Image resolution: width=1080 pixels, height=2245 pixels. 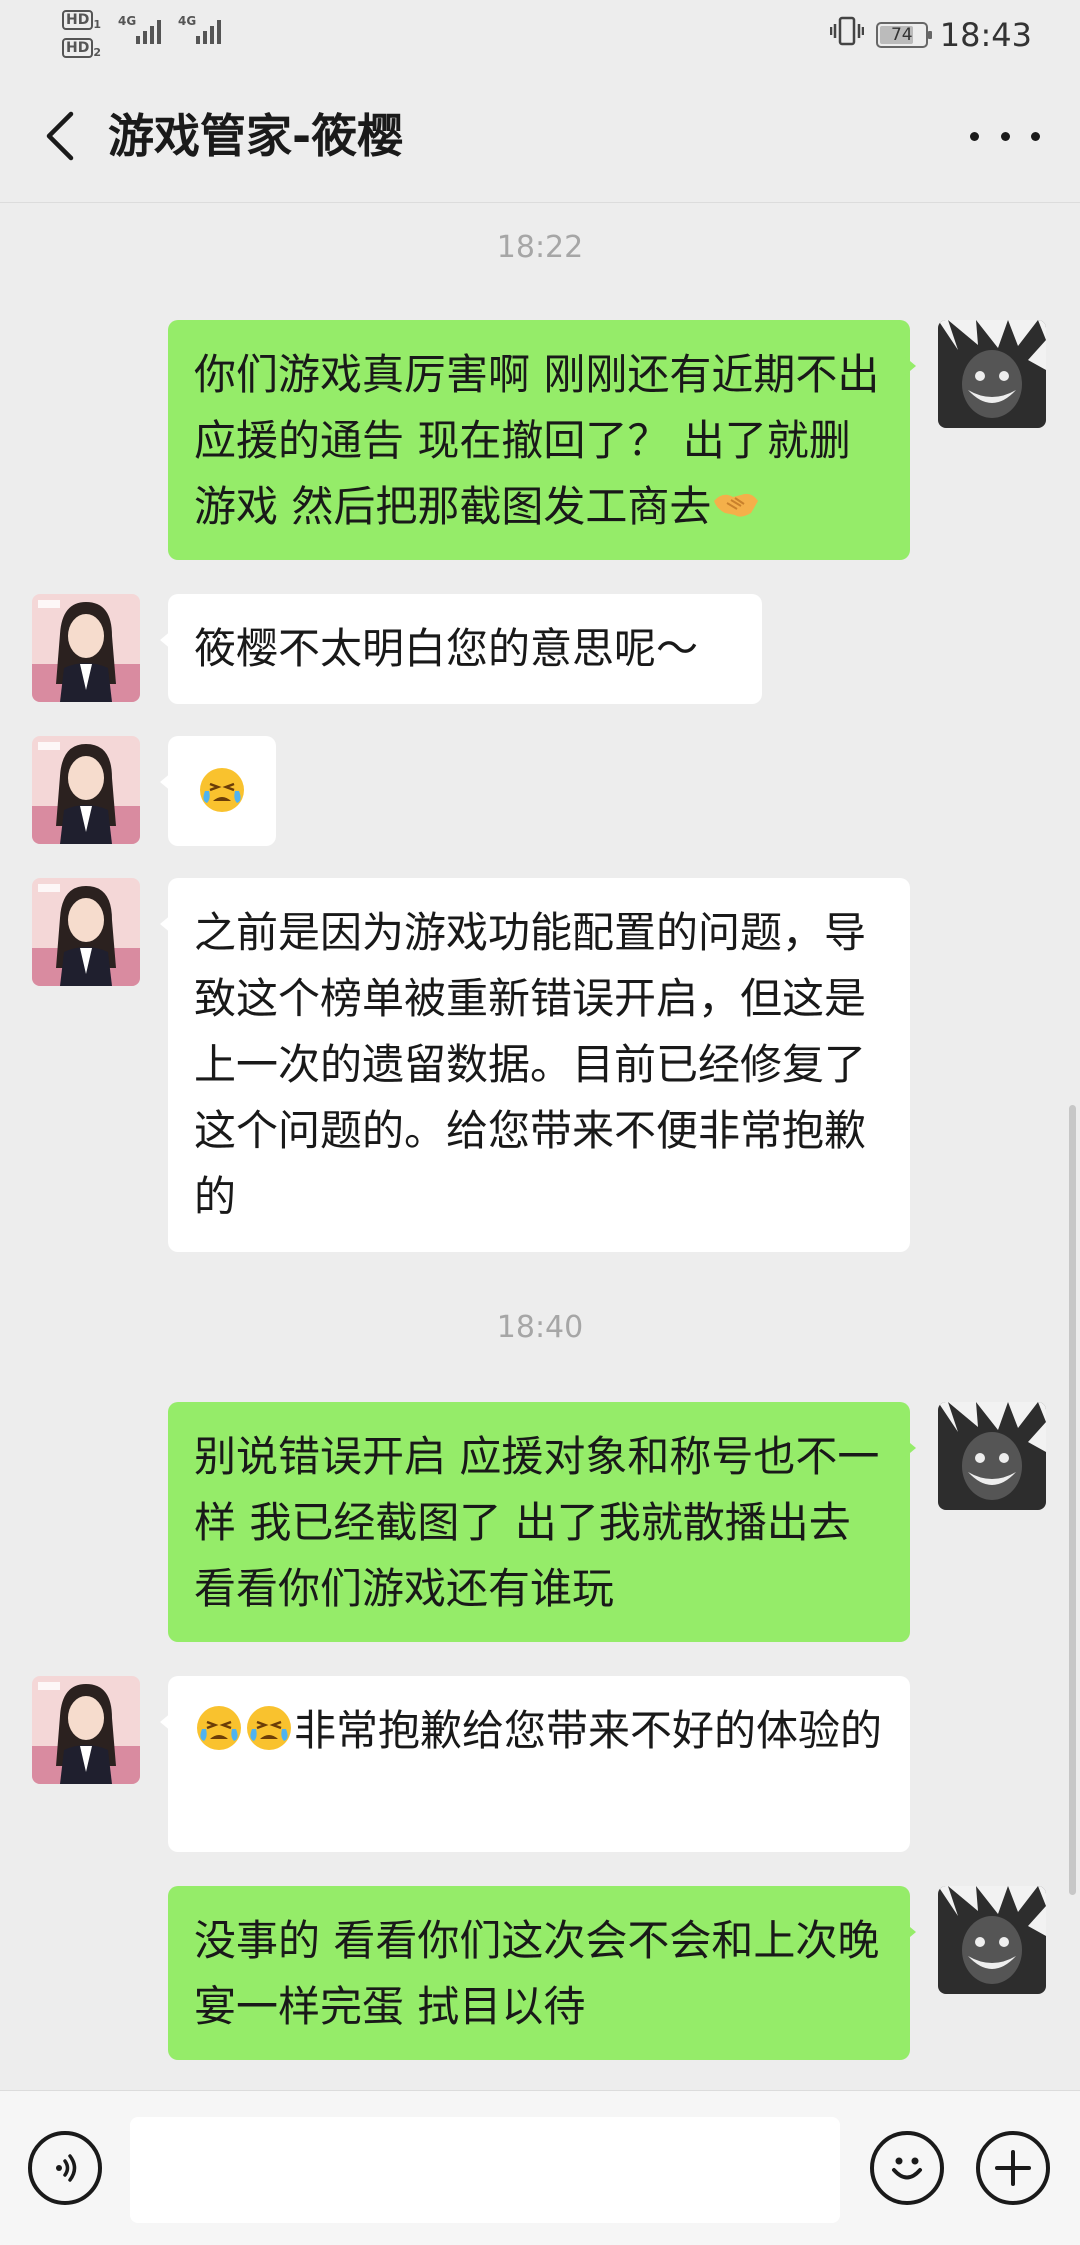 I want to click on status-right: 74 18:43, so click(x=930, y=35).